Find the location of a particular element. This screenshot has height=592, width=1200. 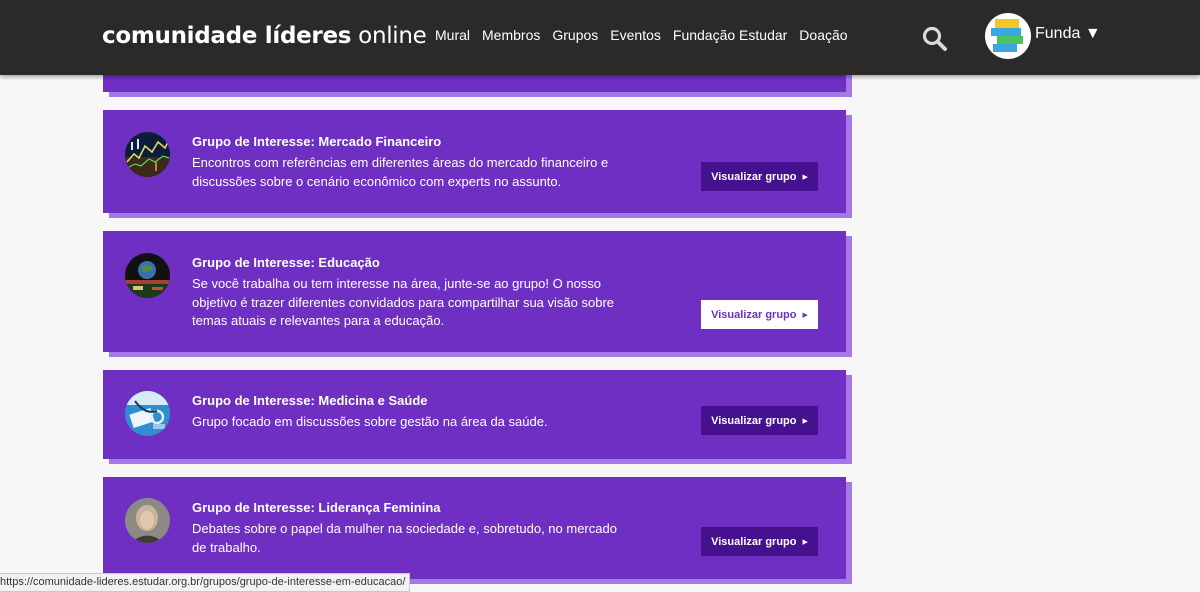

user-menu-toggle: Funda ▼ is located at coordinates (1068, 34).